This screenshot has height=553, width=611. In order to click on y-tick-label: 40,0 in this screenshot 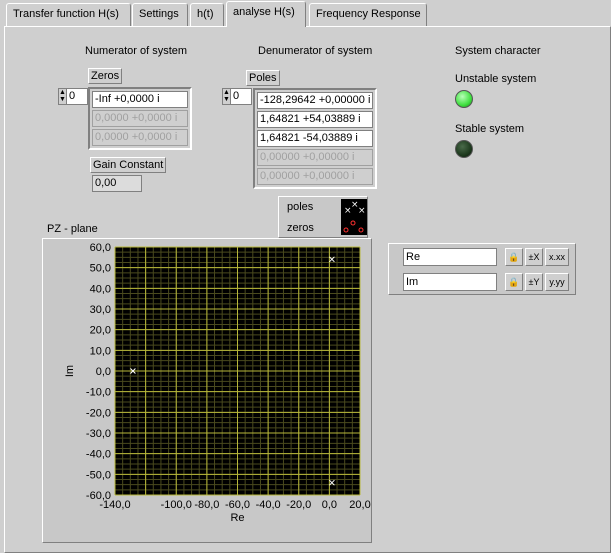, I will do `click(100, 289)`.